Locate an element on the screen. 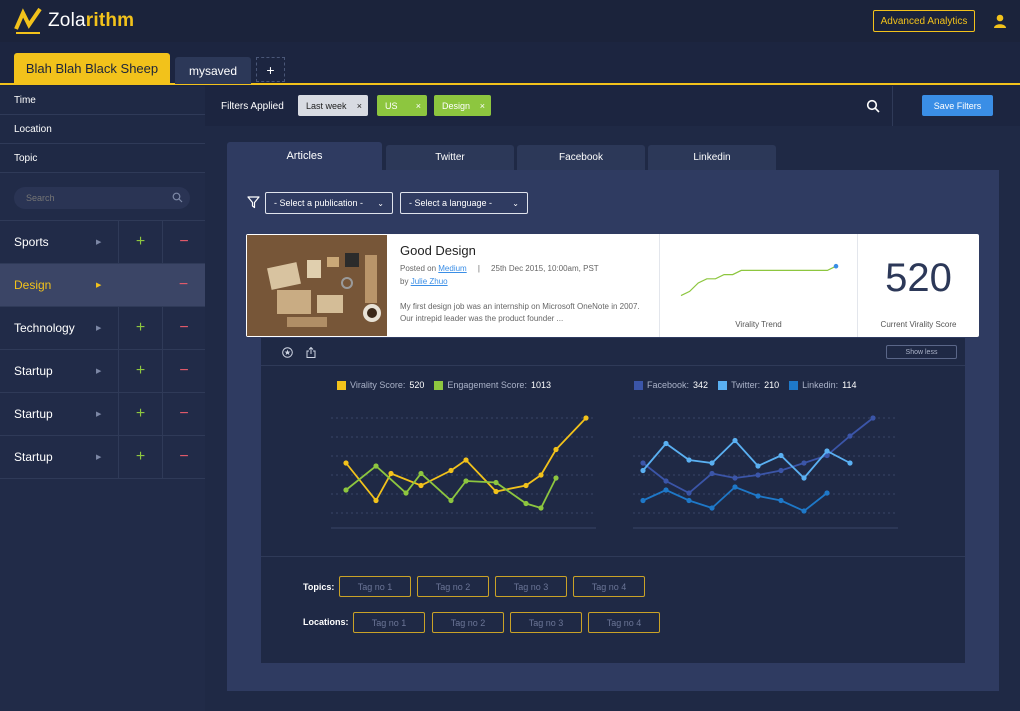 The height and width of the screenshot is (711, 1020). tab-twitter: Twitter is located at coordinates (450, 157).